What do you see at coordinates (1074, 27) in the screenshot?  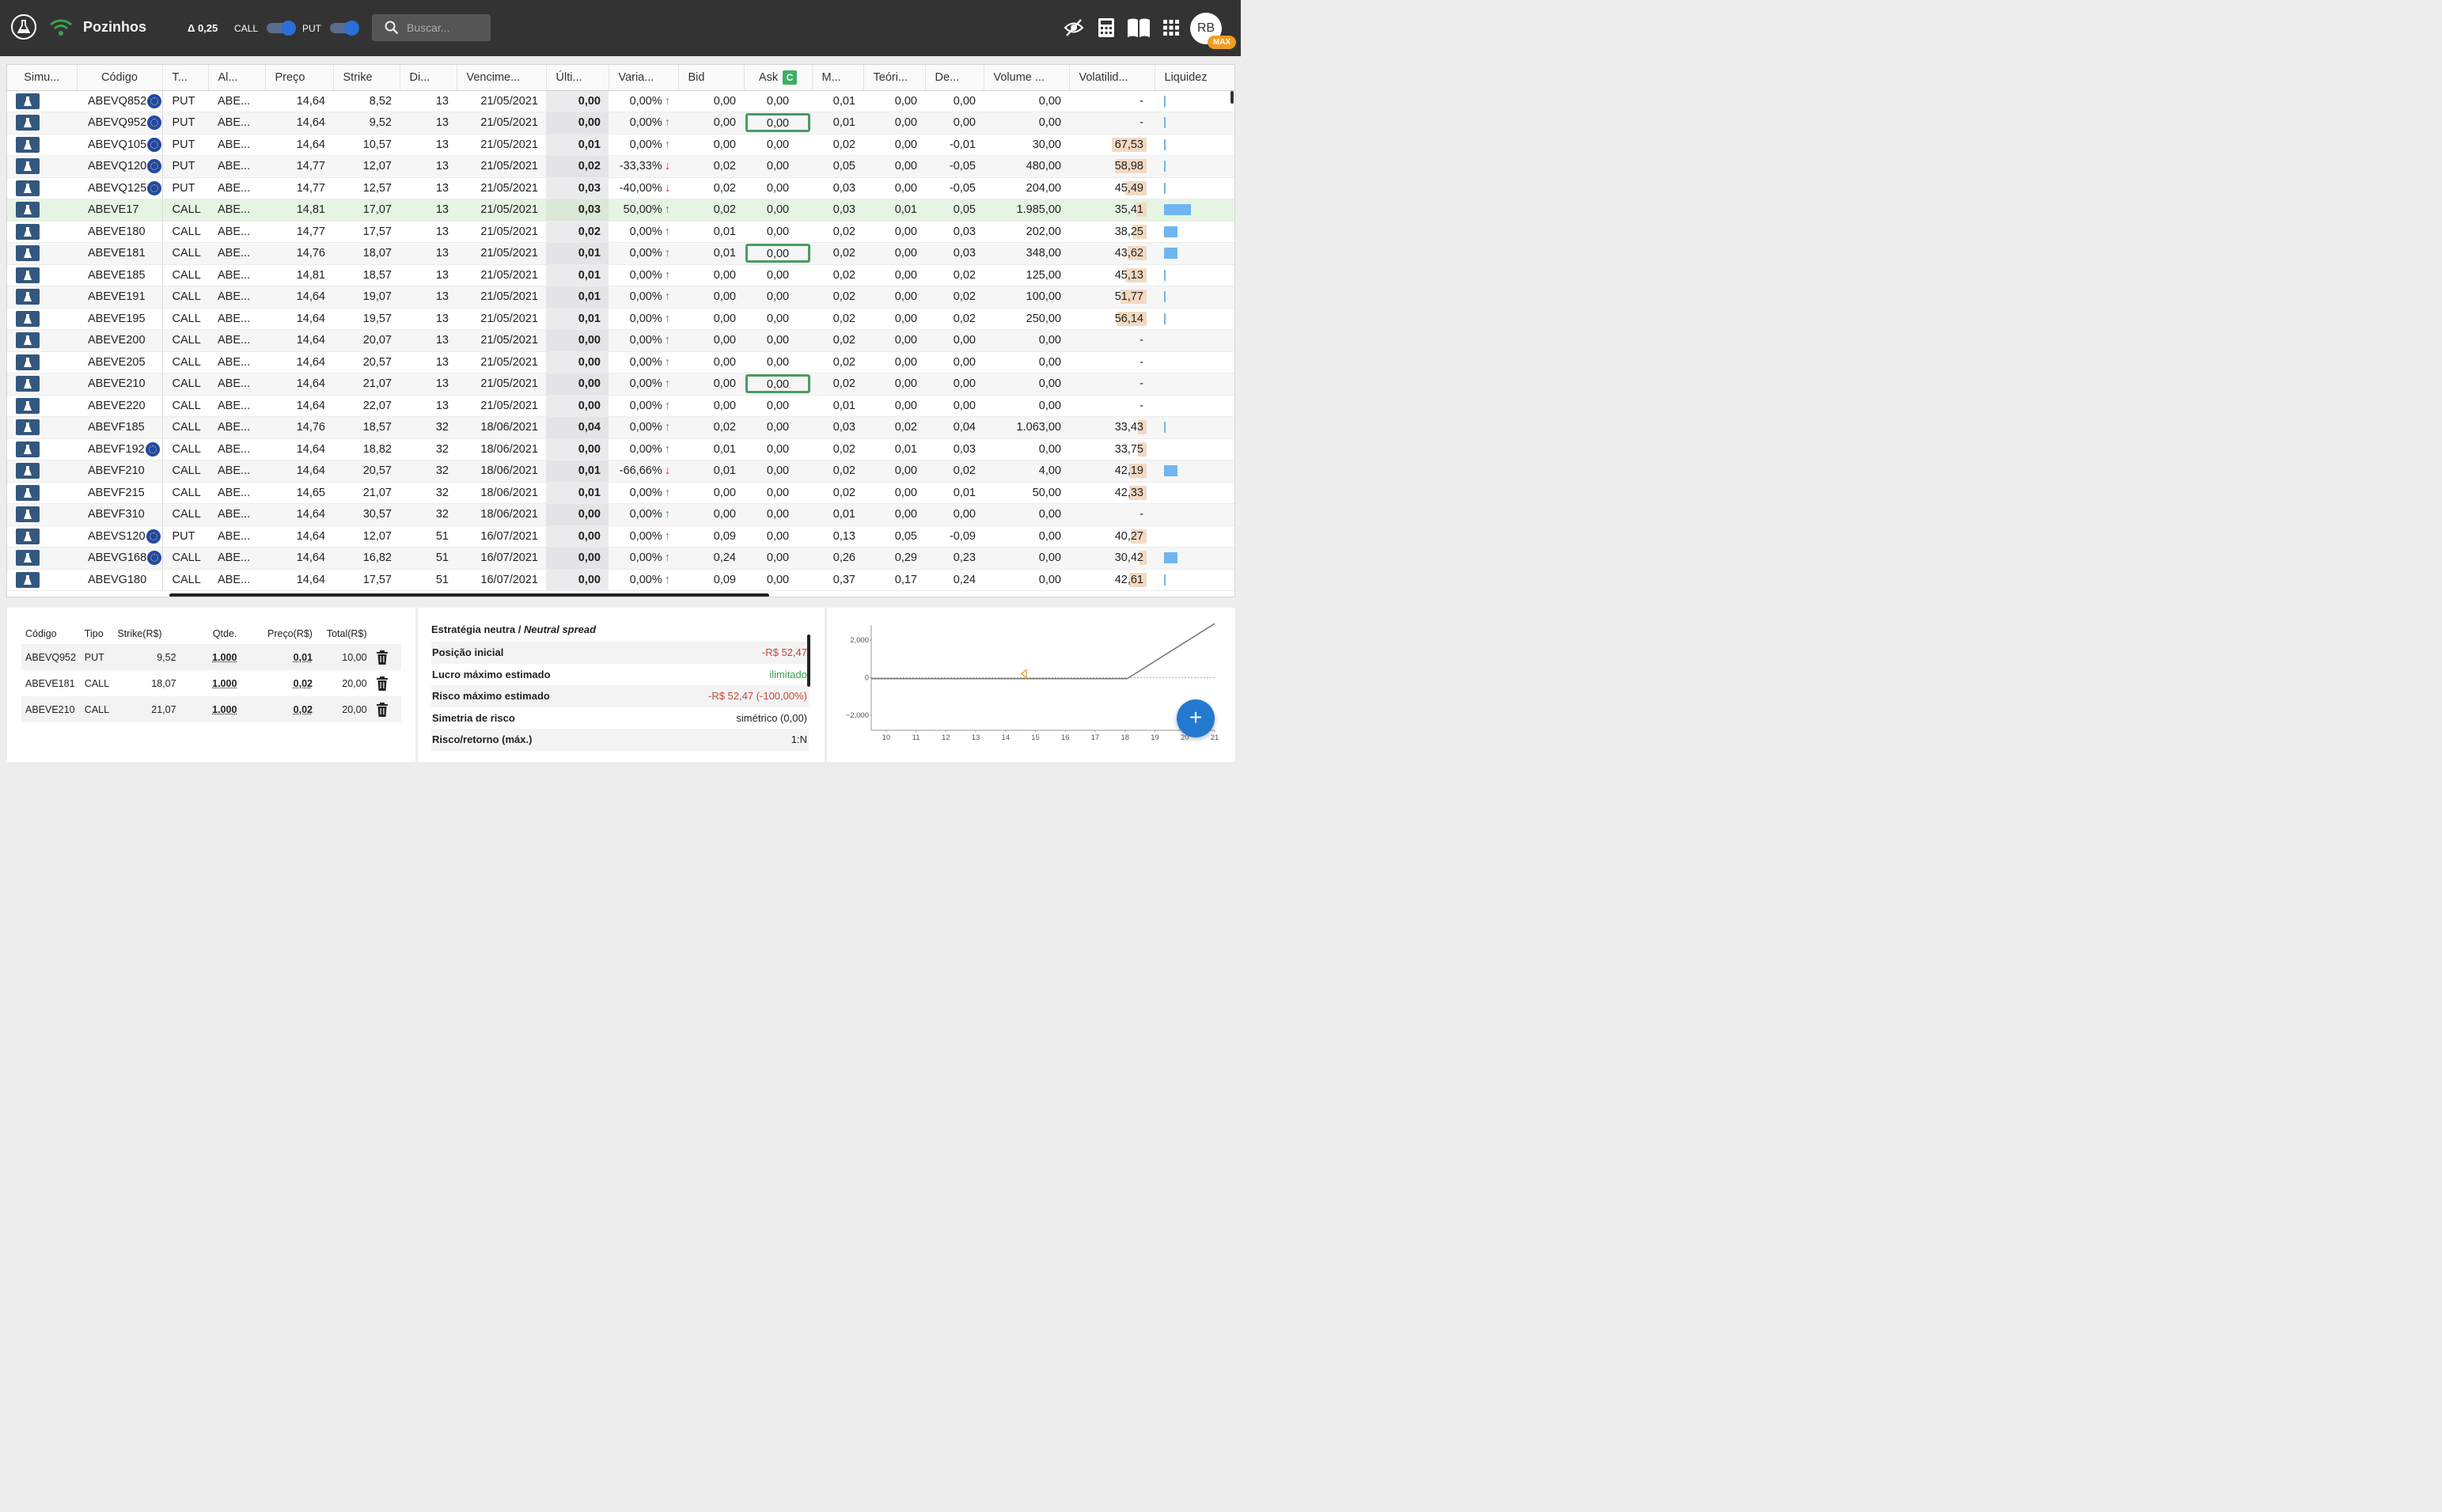 I see `hide-values-icon` at bounding box center [1074, 27].